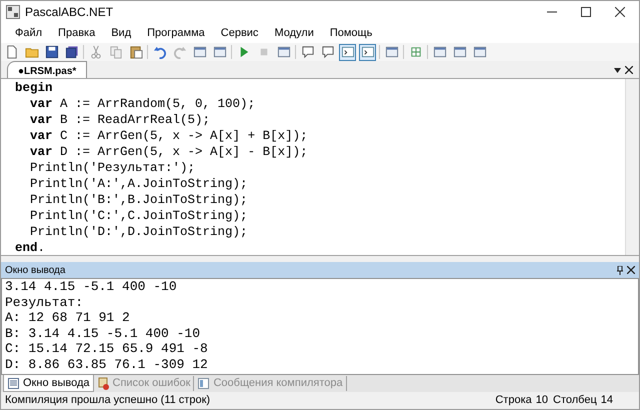 The height and width of the screenshot is (410, 640). Describe the element at coordinates (617, 70) in the screenshot. I see `dropdown-icon` at that location.